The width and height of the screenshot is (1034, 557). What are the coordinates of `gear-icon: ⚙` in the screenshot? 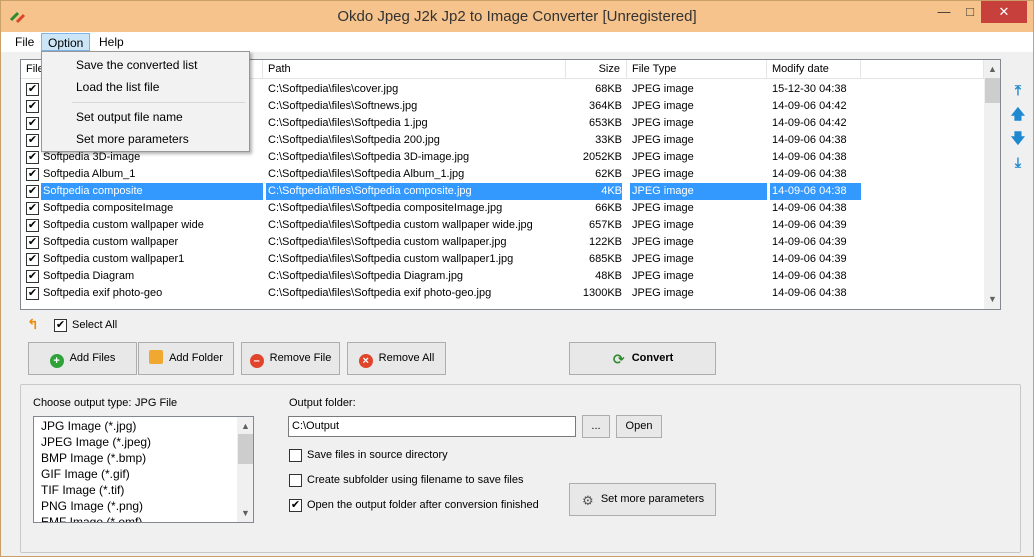 It's located at (588, 500).